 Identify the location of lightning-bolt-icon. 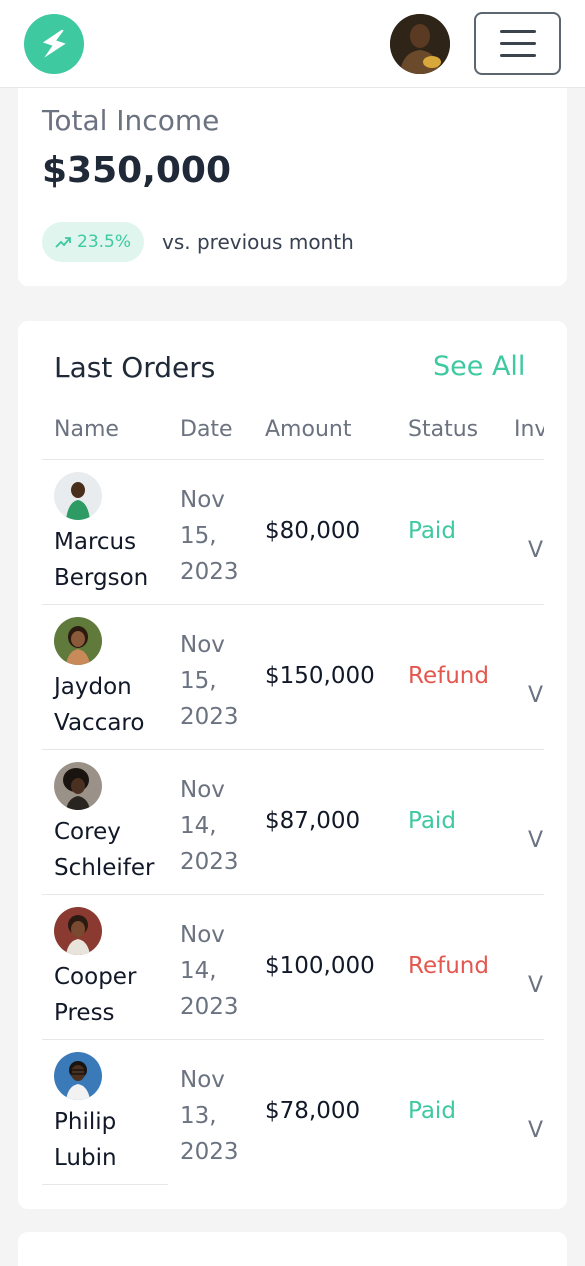
(54, 43).